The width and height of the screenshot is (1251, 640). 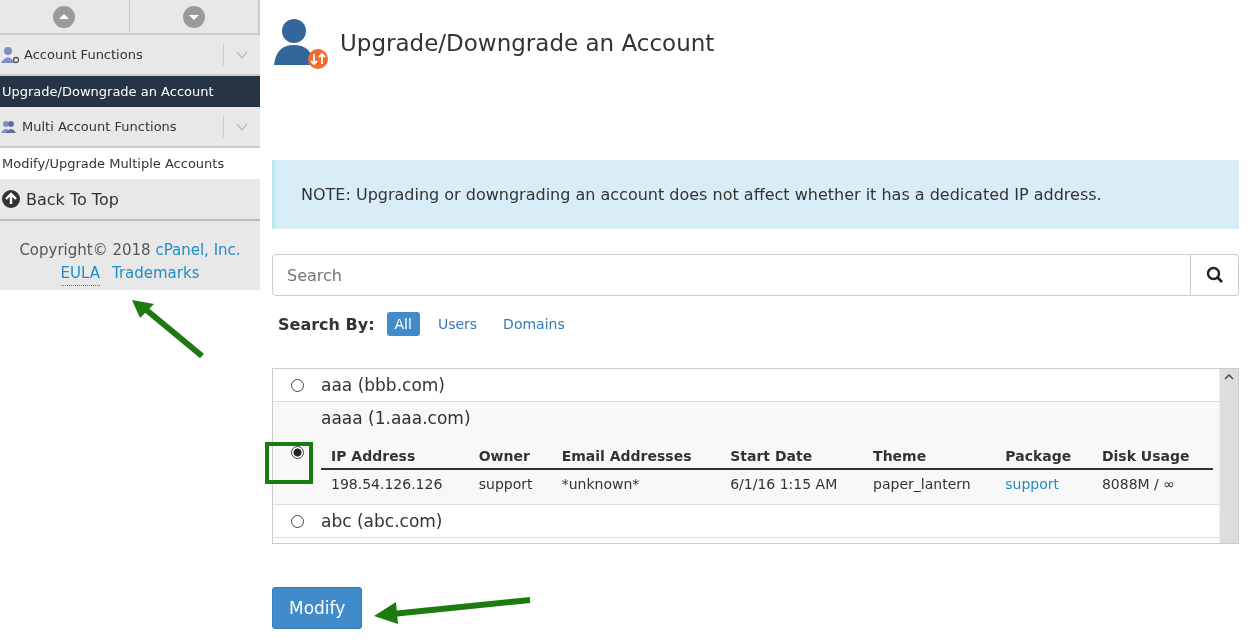 I want to click on copyright-text: Copyright© 2018, so click(x=85, y=250).